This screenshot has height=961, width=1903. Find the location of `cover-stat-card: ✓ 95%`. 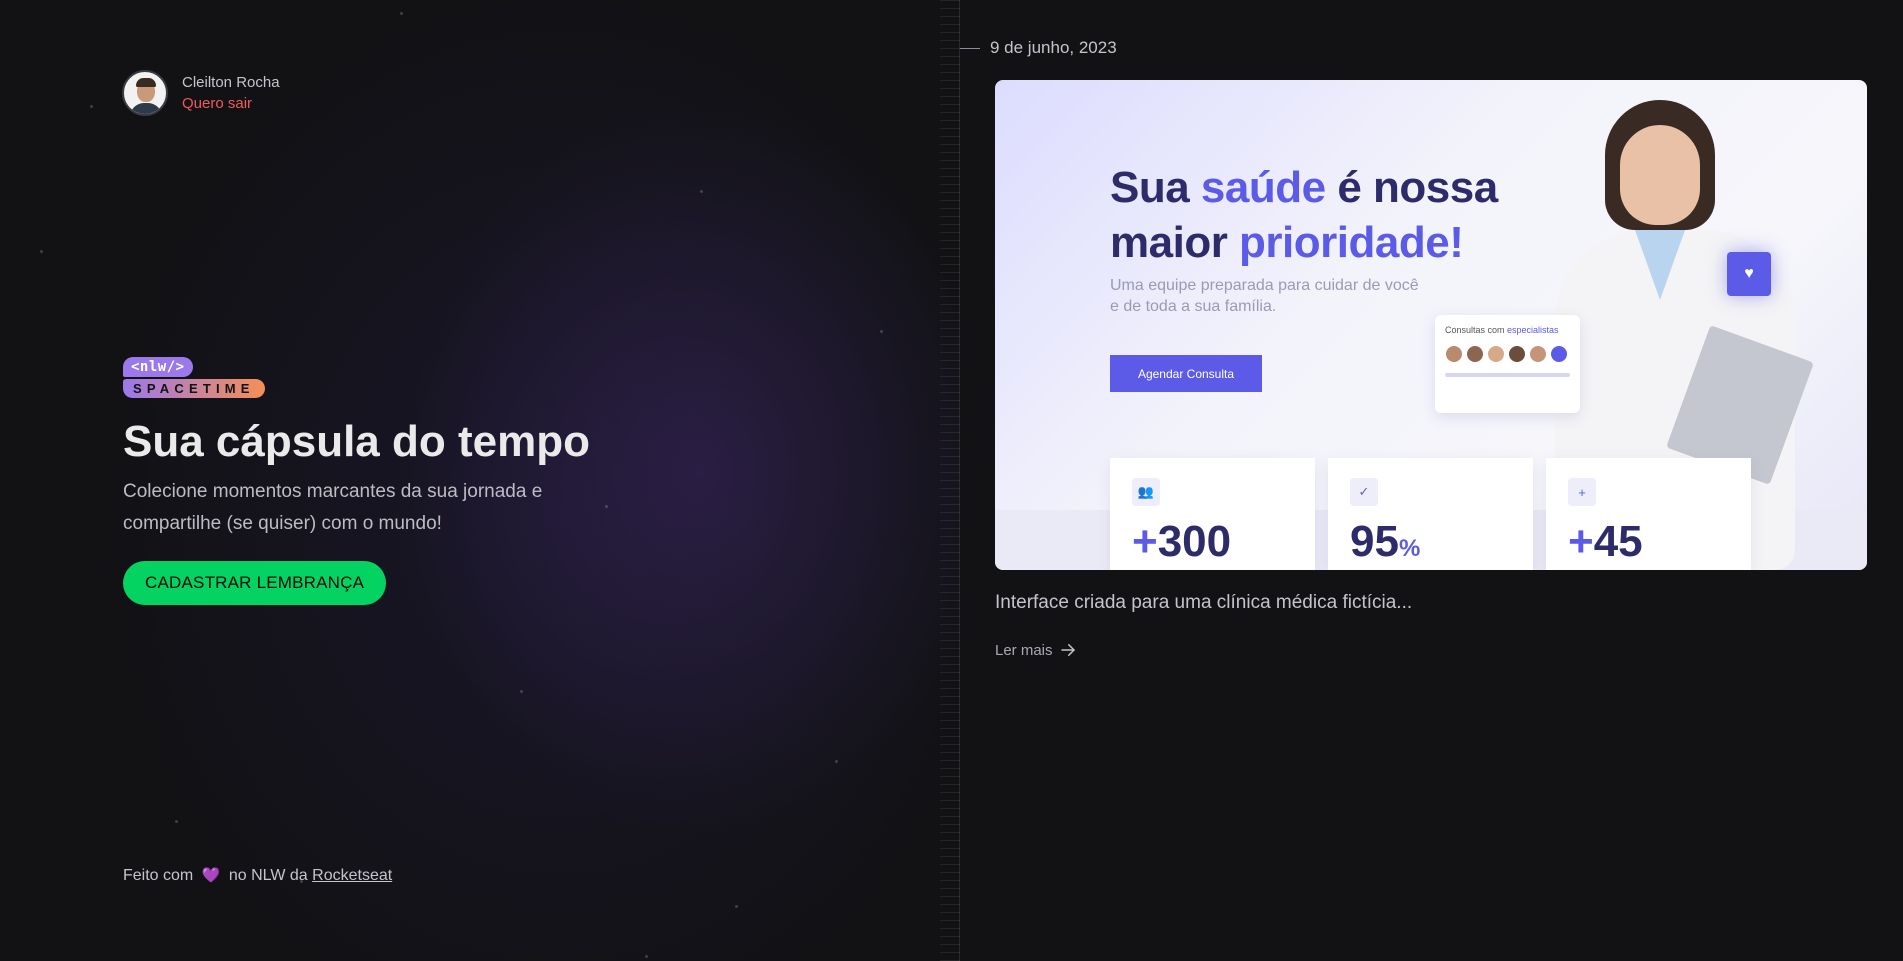

cover-stat-card: ✓ 95% is located at coordinates (1430, 514).